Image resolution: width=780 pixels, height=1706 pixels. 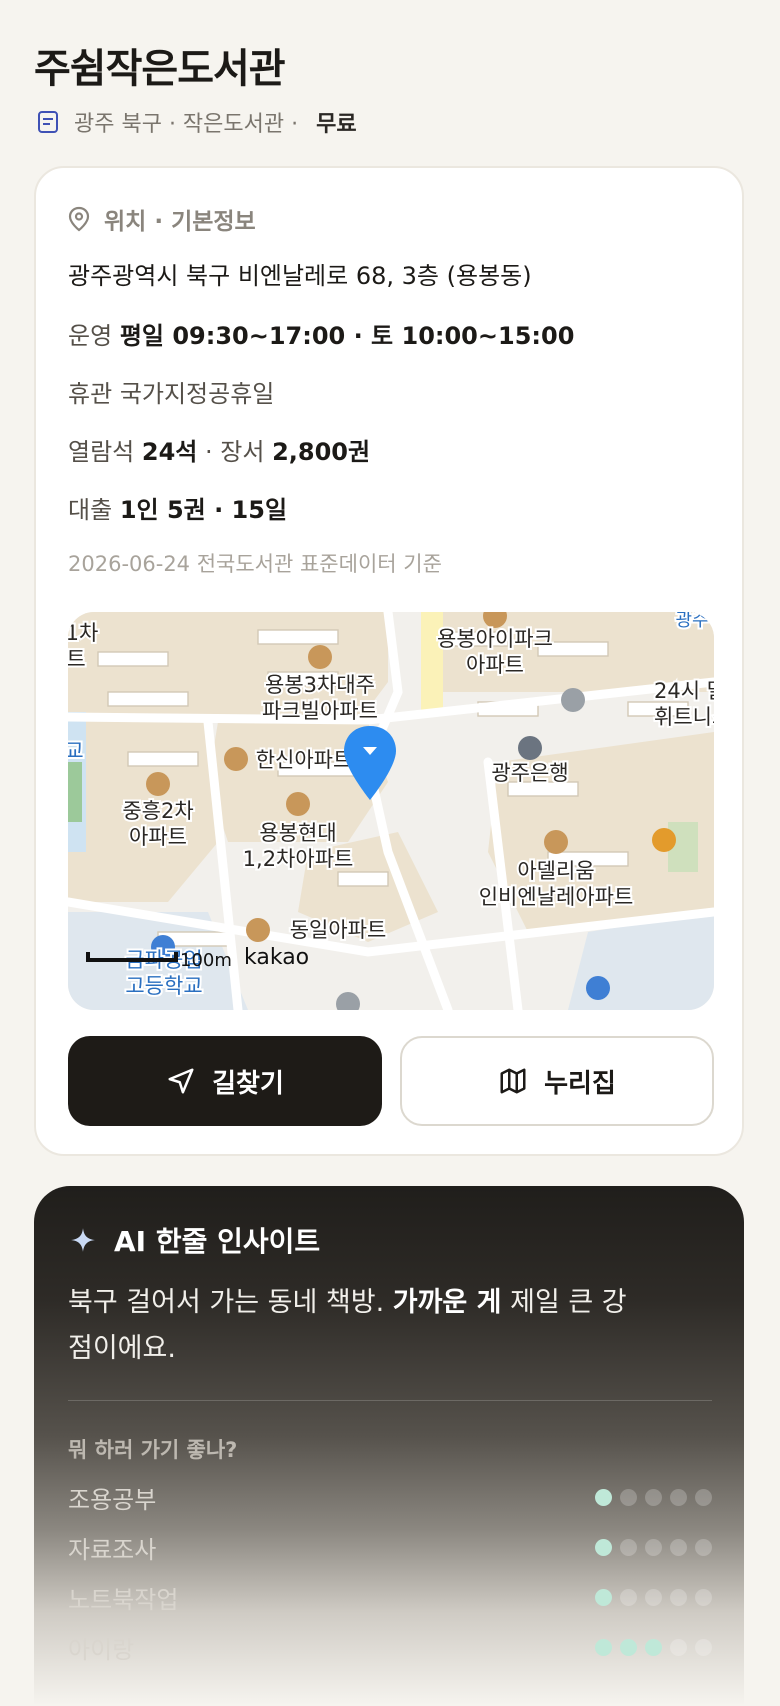 I want to click on navigation-arrow-icon, so click(x=181, y=1081).